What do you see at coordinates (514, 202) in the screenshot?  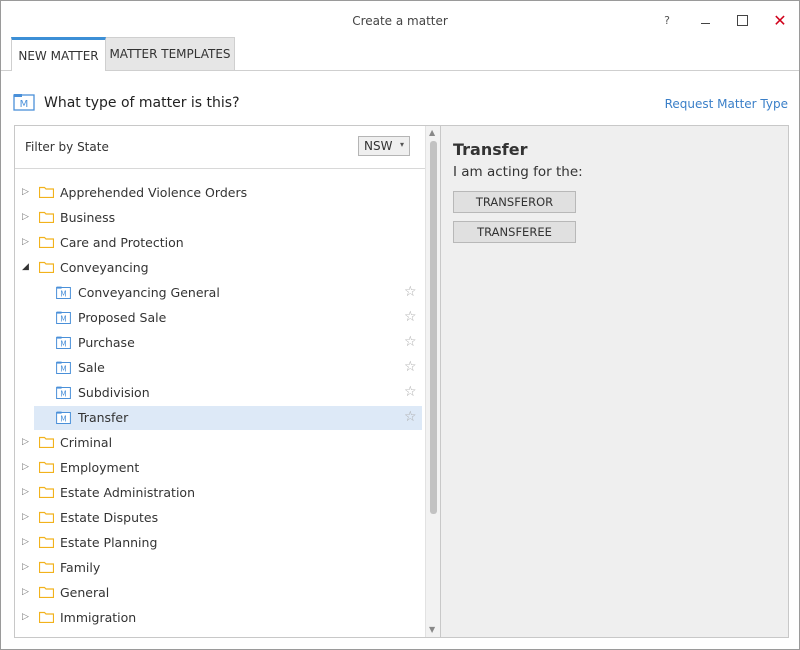 I see `transferor-button: TRANSFEROR` at bounding box center [514, 202].